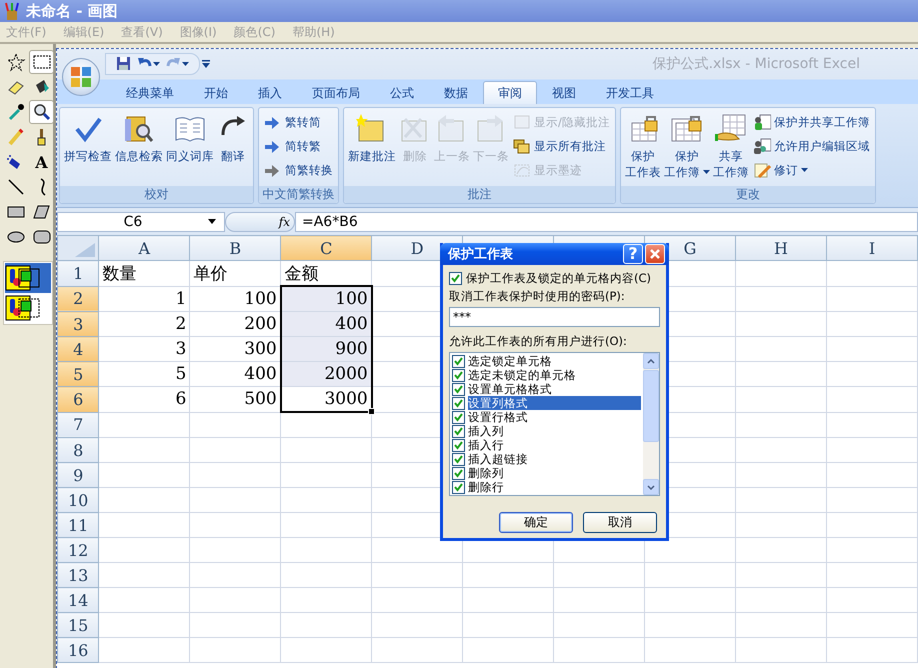 The width and height of the screenshot is (918, 668). What do you see at coordinates (144, 273) in the screenshot?
I see `table-cell: 数量` at bounding box center [144, 273].